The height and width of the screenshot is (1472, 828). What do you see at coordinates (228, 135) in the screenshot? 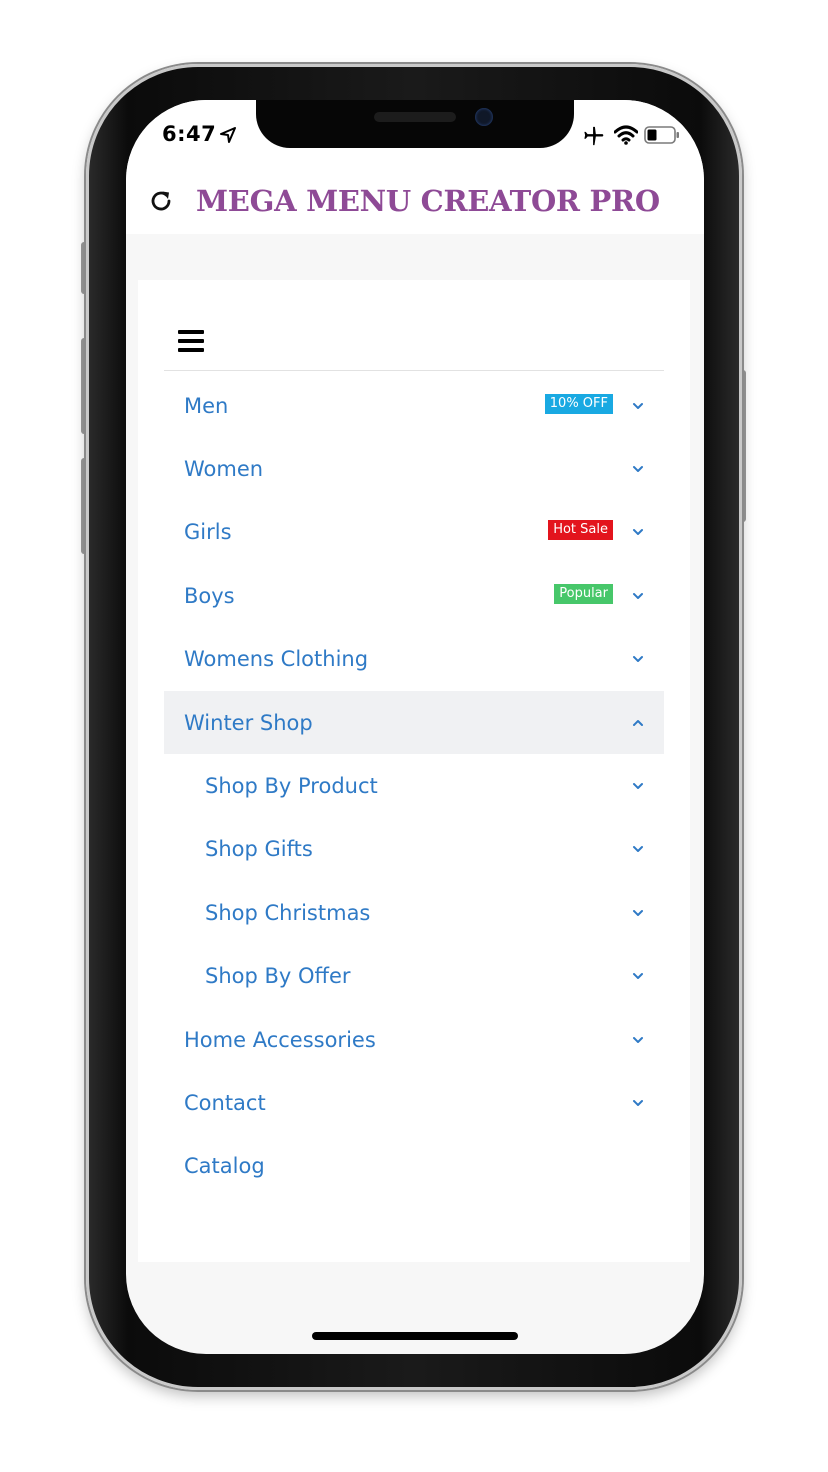
I see `location-arrow-icon` at bounding box center [228, 135].